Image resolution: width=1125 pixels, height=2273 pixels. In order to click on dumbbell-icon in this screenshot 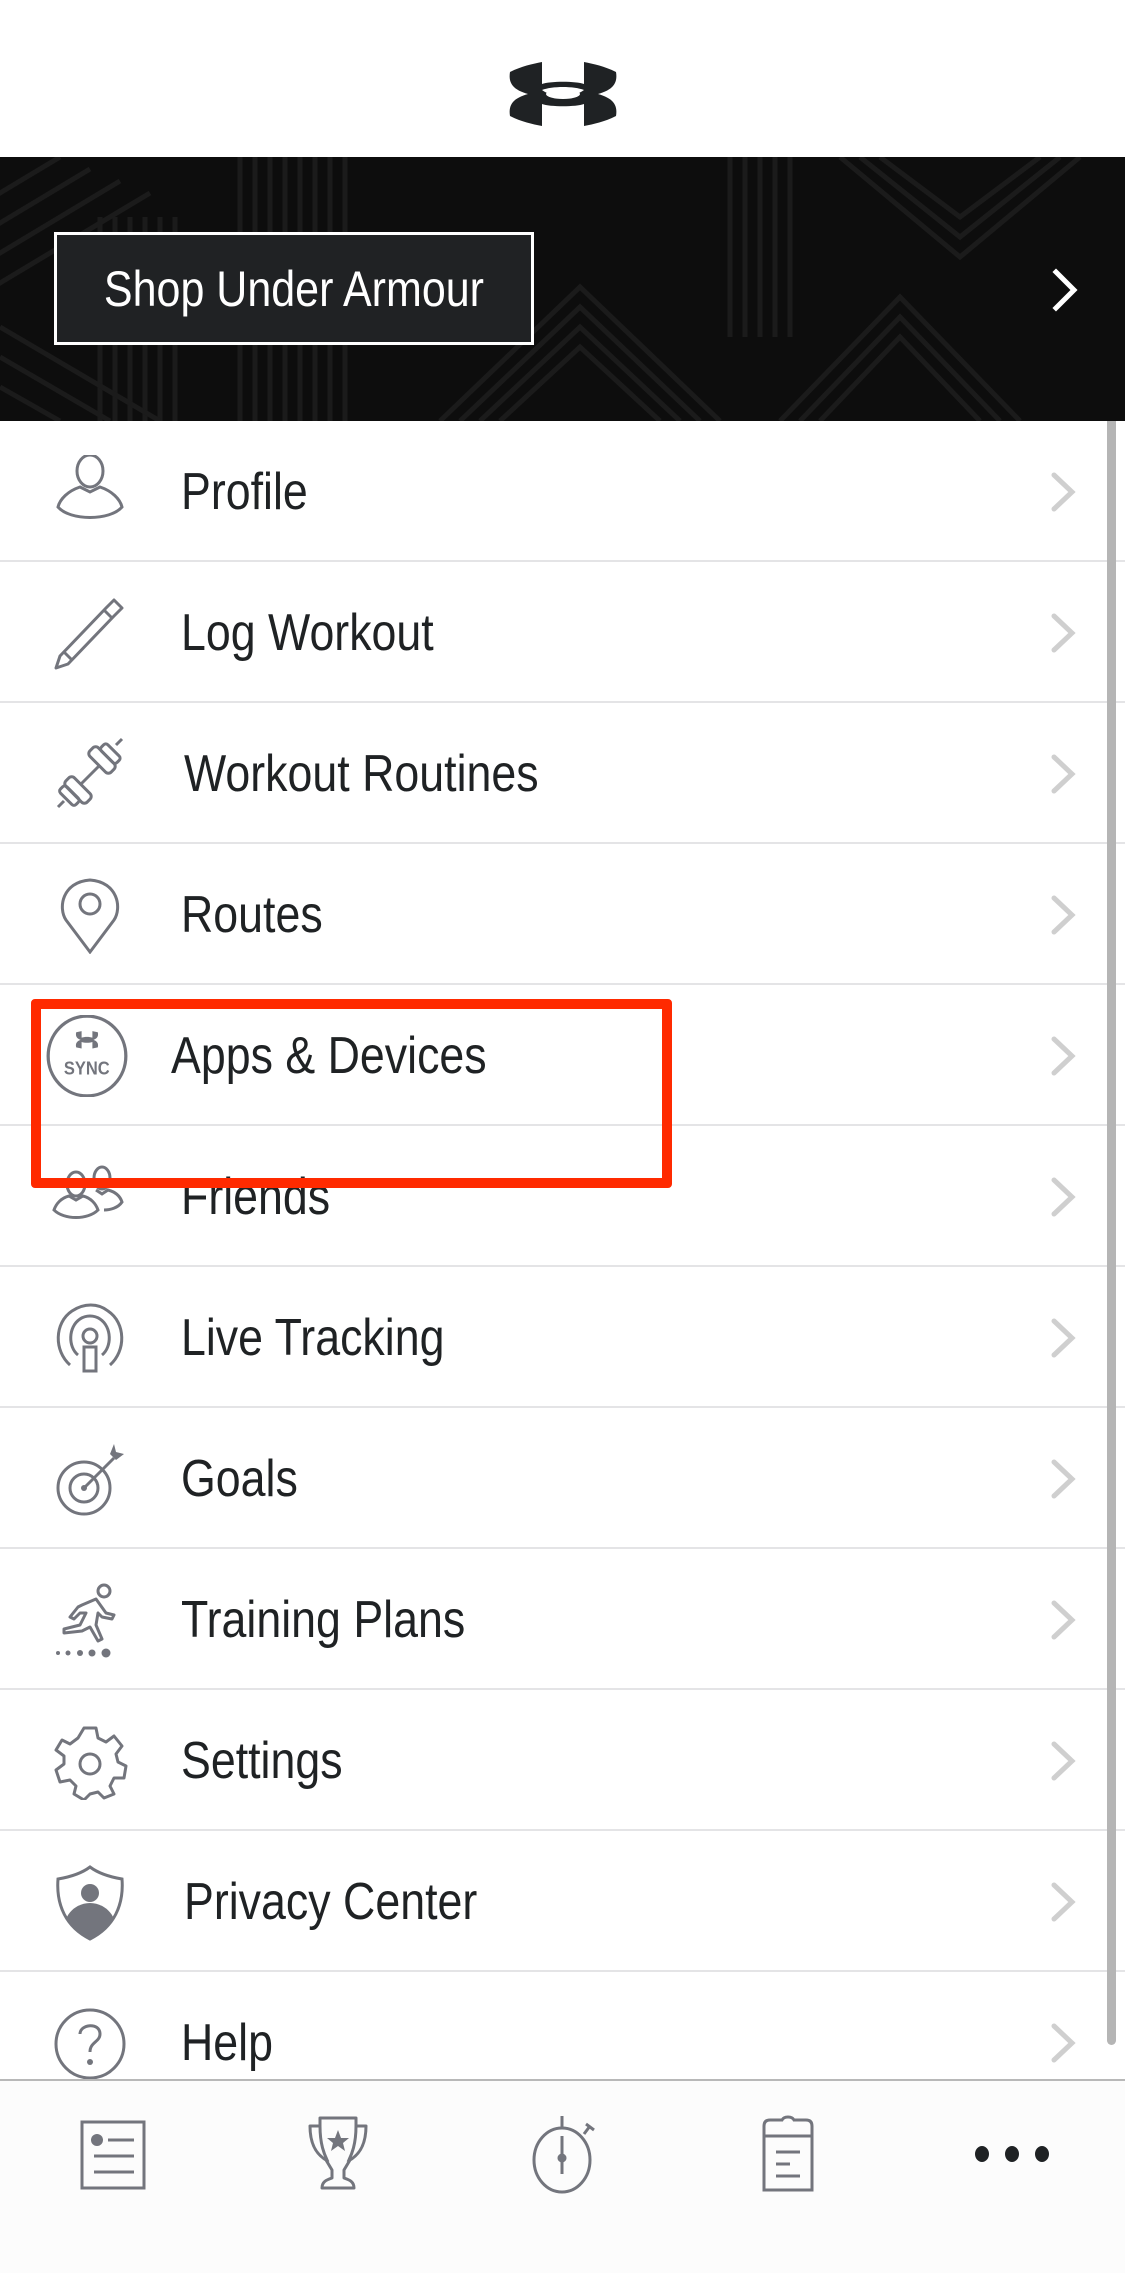, I will do `click(90, 773)`.